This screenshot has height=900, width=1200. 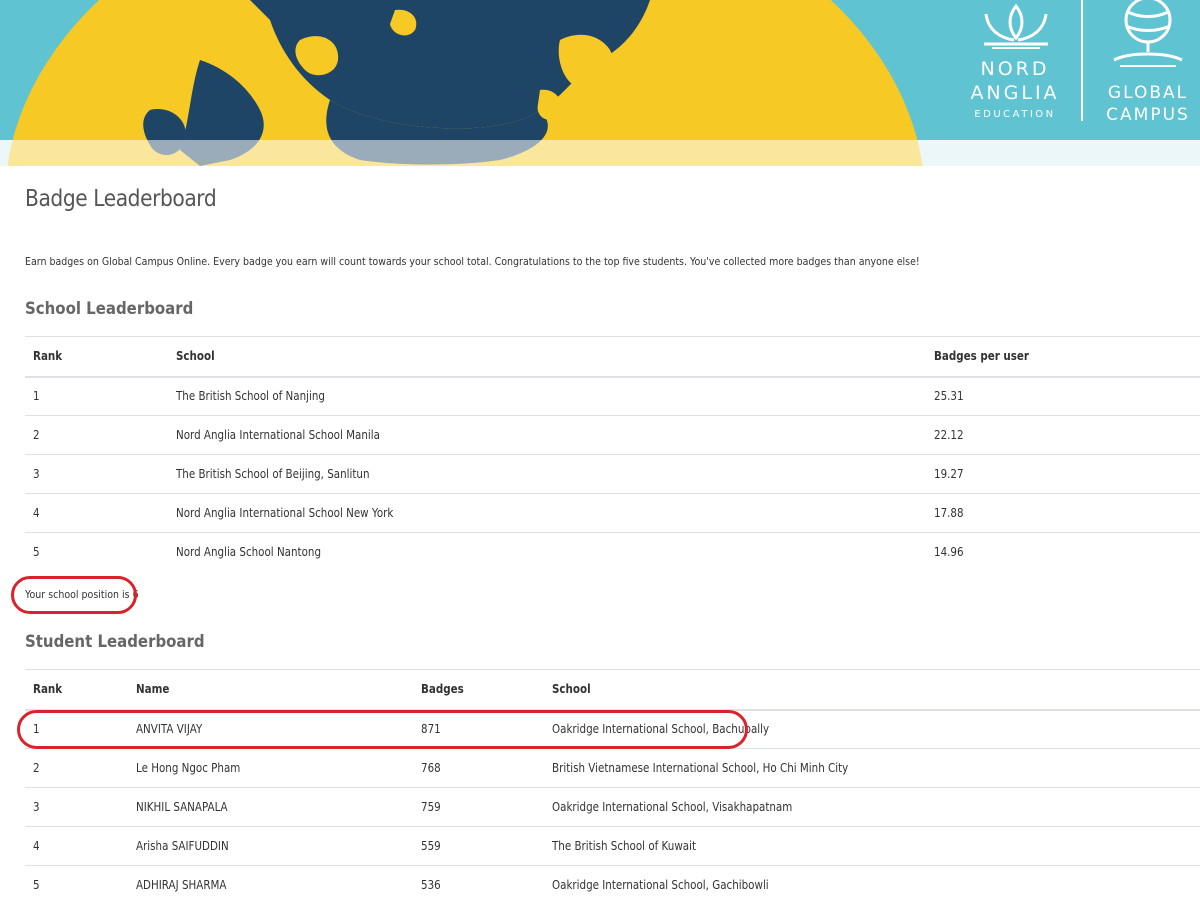 I want to click on school-cell: The British School of Beijing, Sanlitun, so click(x=547, y=474).